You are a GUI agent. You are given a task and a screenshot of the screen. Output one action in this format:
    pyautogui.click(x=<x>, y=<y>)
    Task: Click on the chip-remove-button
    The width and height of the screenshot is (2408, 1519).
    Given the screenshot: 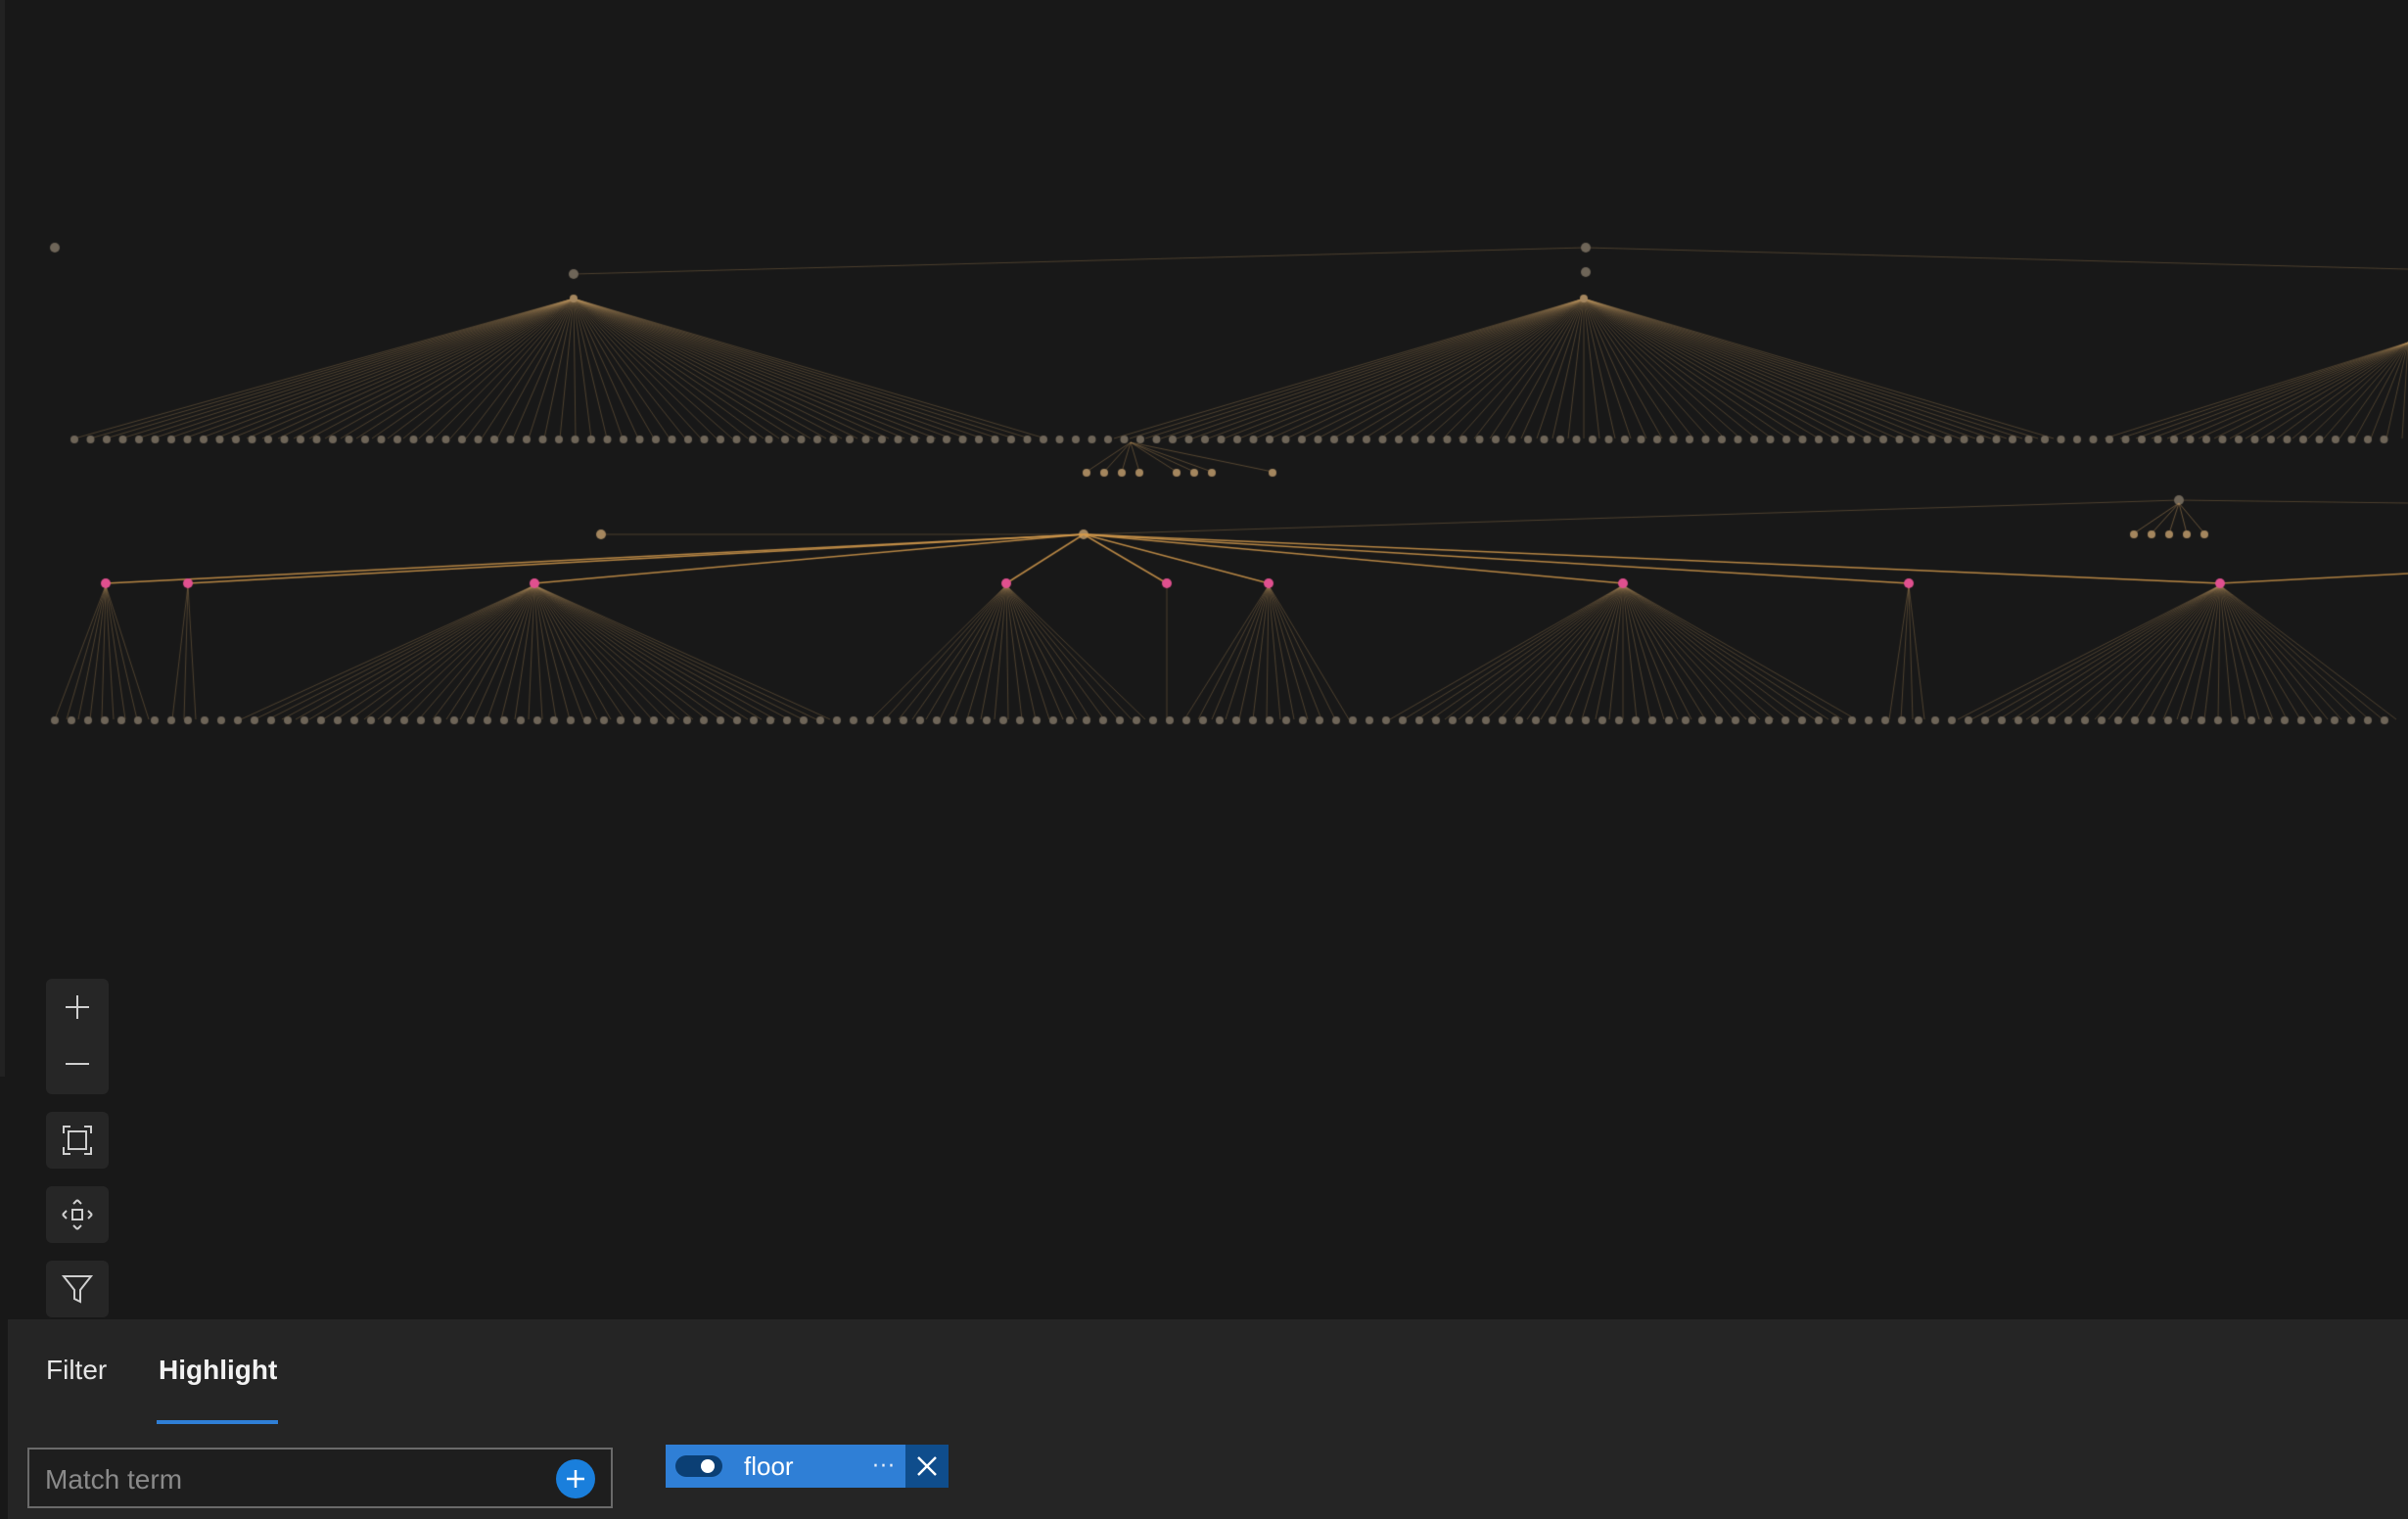 What is the action you would take?
    pyautogui.click(x=927, y=1466)
    